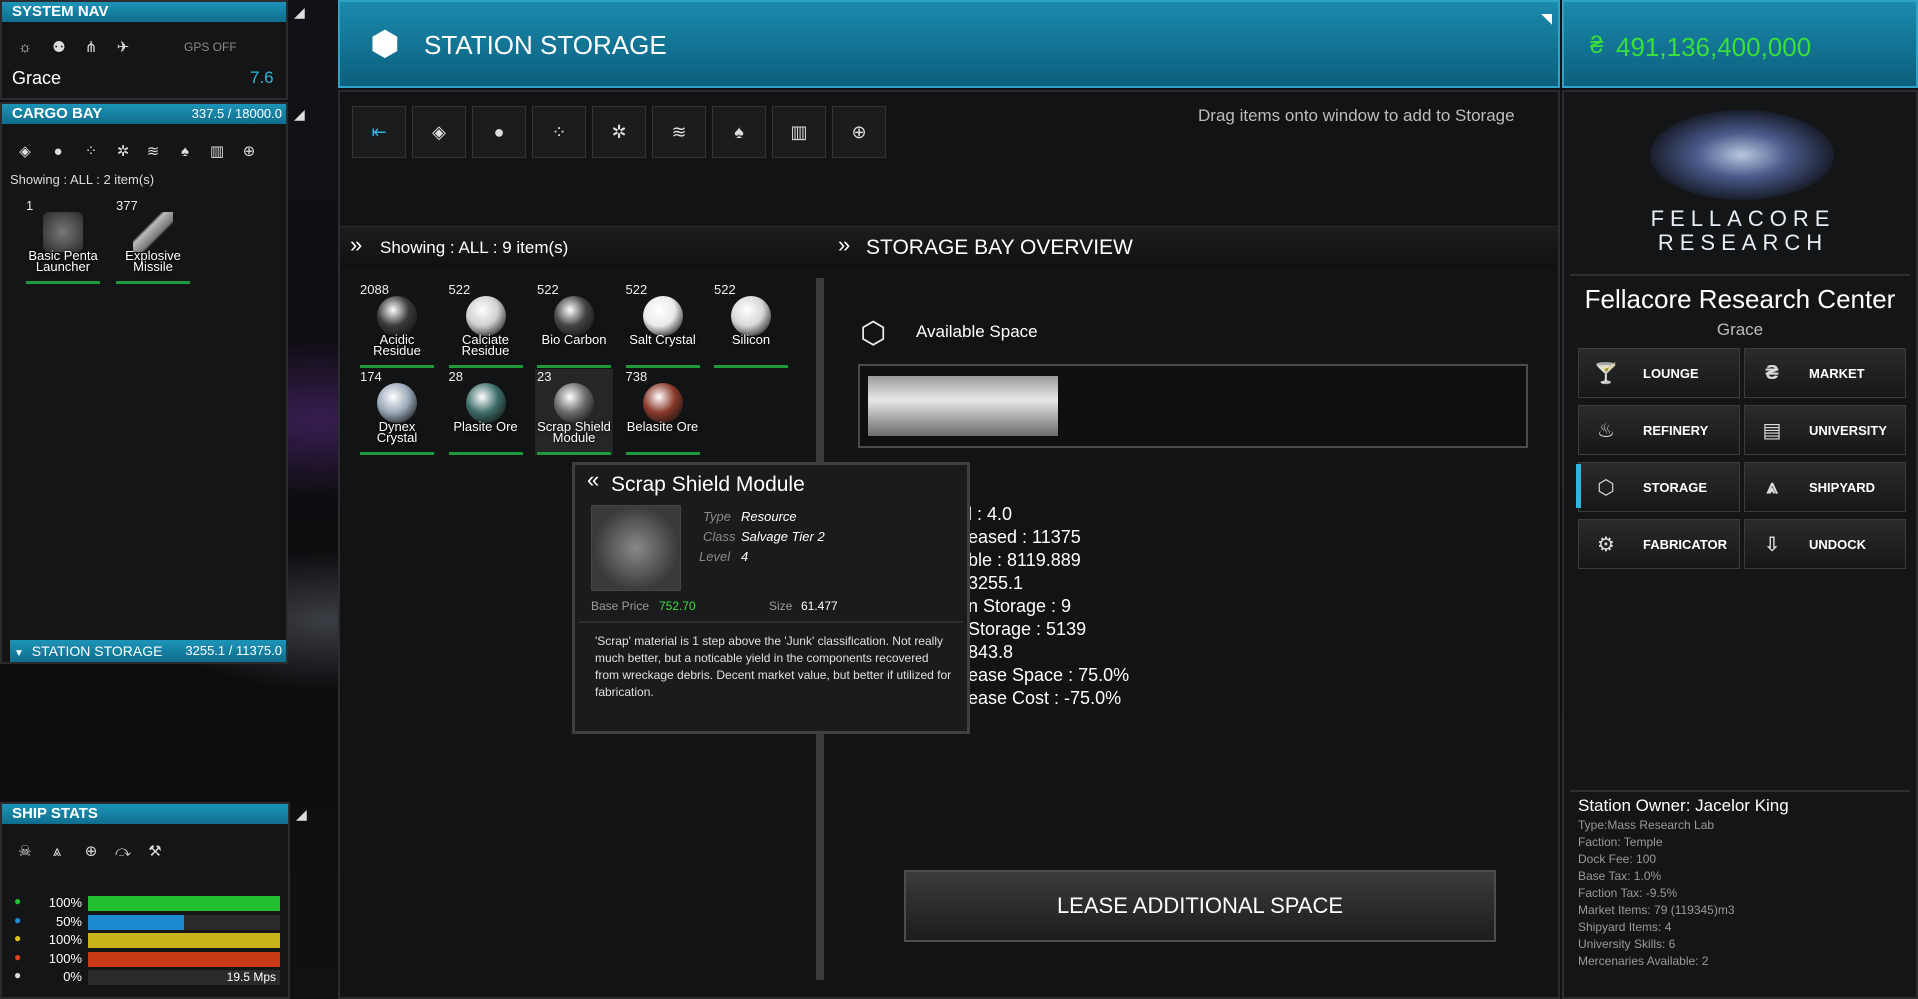  I want to click on station-nav-refinery: ♨ REFINERY, so click(1659, 430).